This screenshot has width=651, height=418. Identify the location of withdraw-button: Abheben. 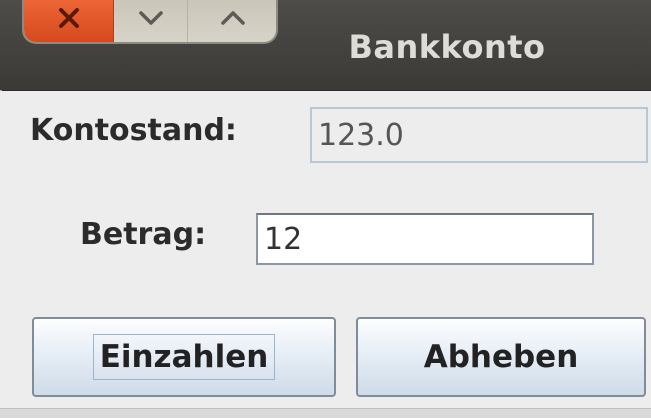
(501, 357).